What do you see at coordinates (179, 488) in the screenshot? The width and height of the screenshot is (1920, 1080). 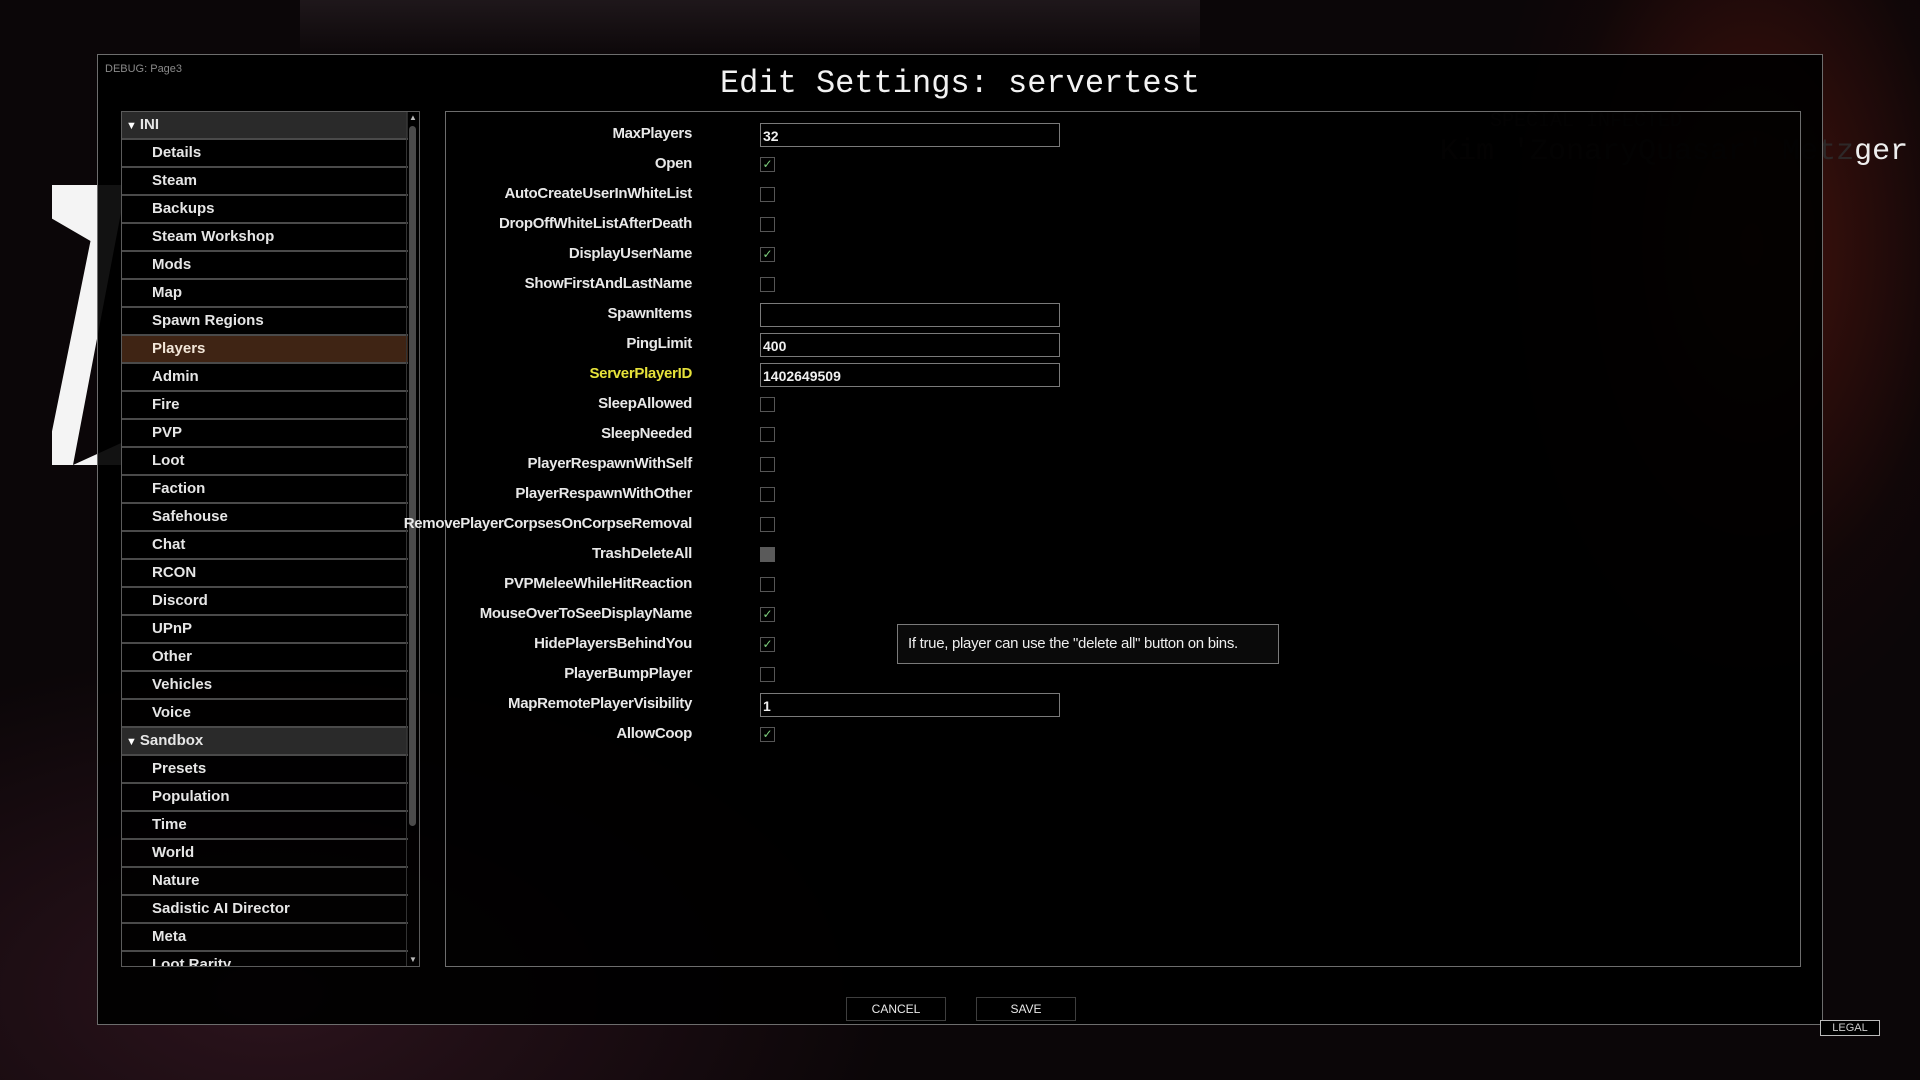 I see `sidebar-item-label: Faction` at bounding box center [179, 488].